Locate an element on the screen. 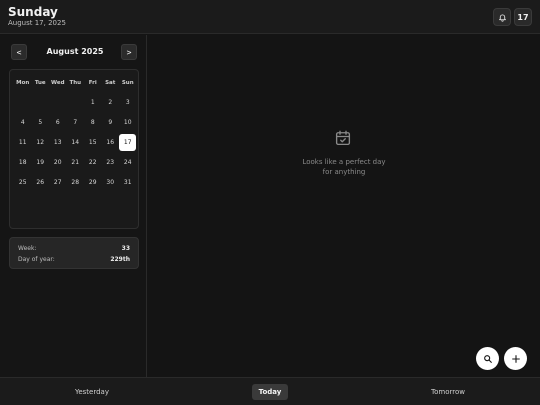 The height and width of the screenshot is (405, 540). calendar-day: 19 is located at coordinates (40, 162).